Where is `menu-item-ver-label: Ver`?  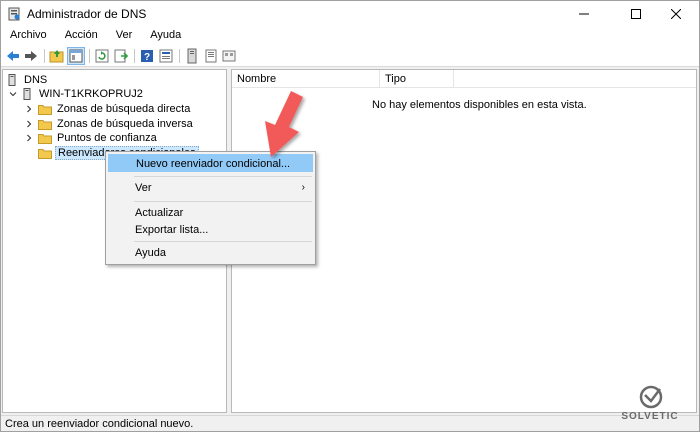 menu-item-ver-label: Ver is located at coordinates (143, 188).